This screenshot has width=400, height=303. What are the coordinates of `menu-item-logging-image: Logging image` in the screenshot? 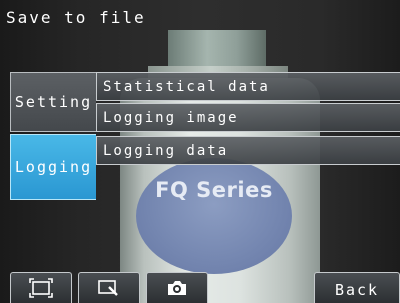 It's located at (248, 117).